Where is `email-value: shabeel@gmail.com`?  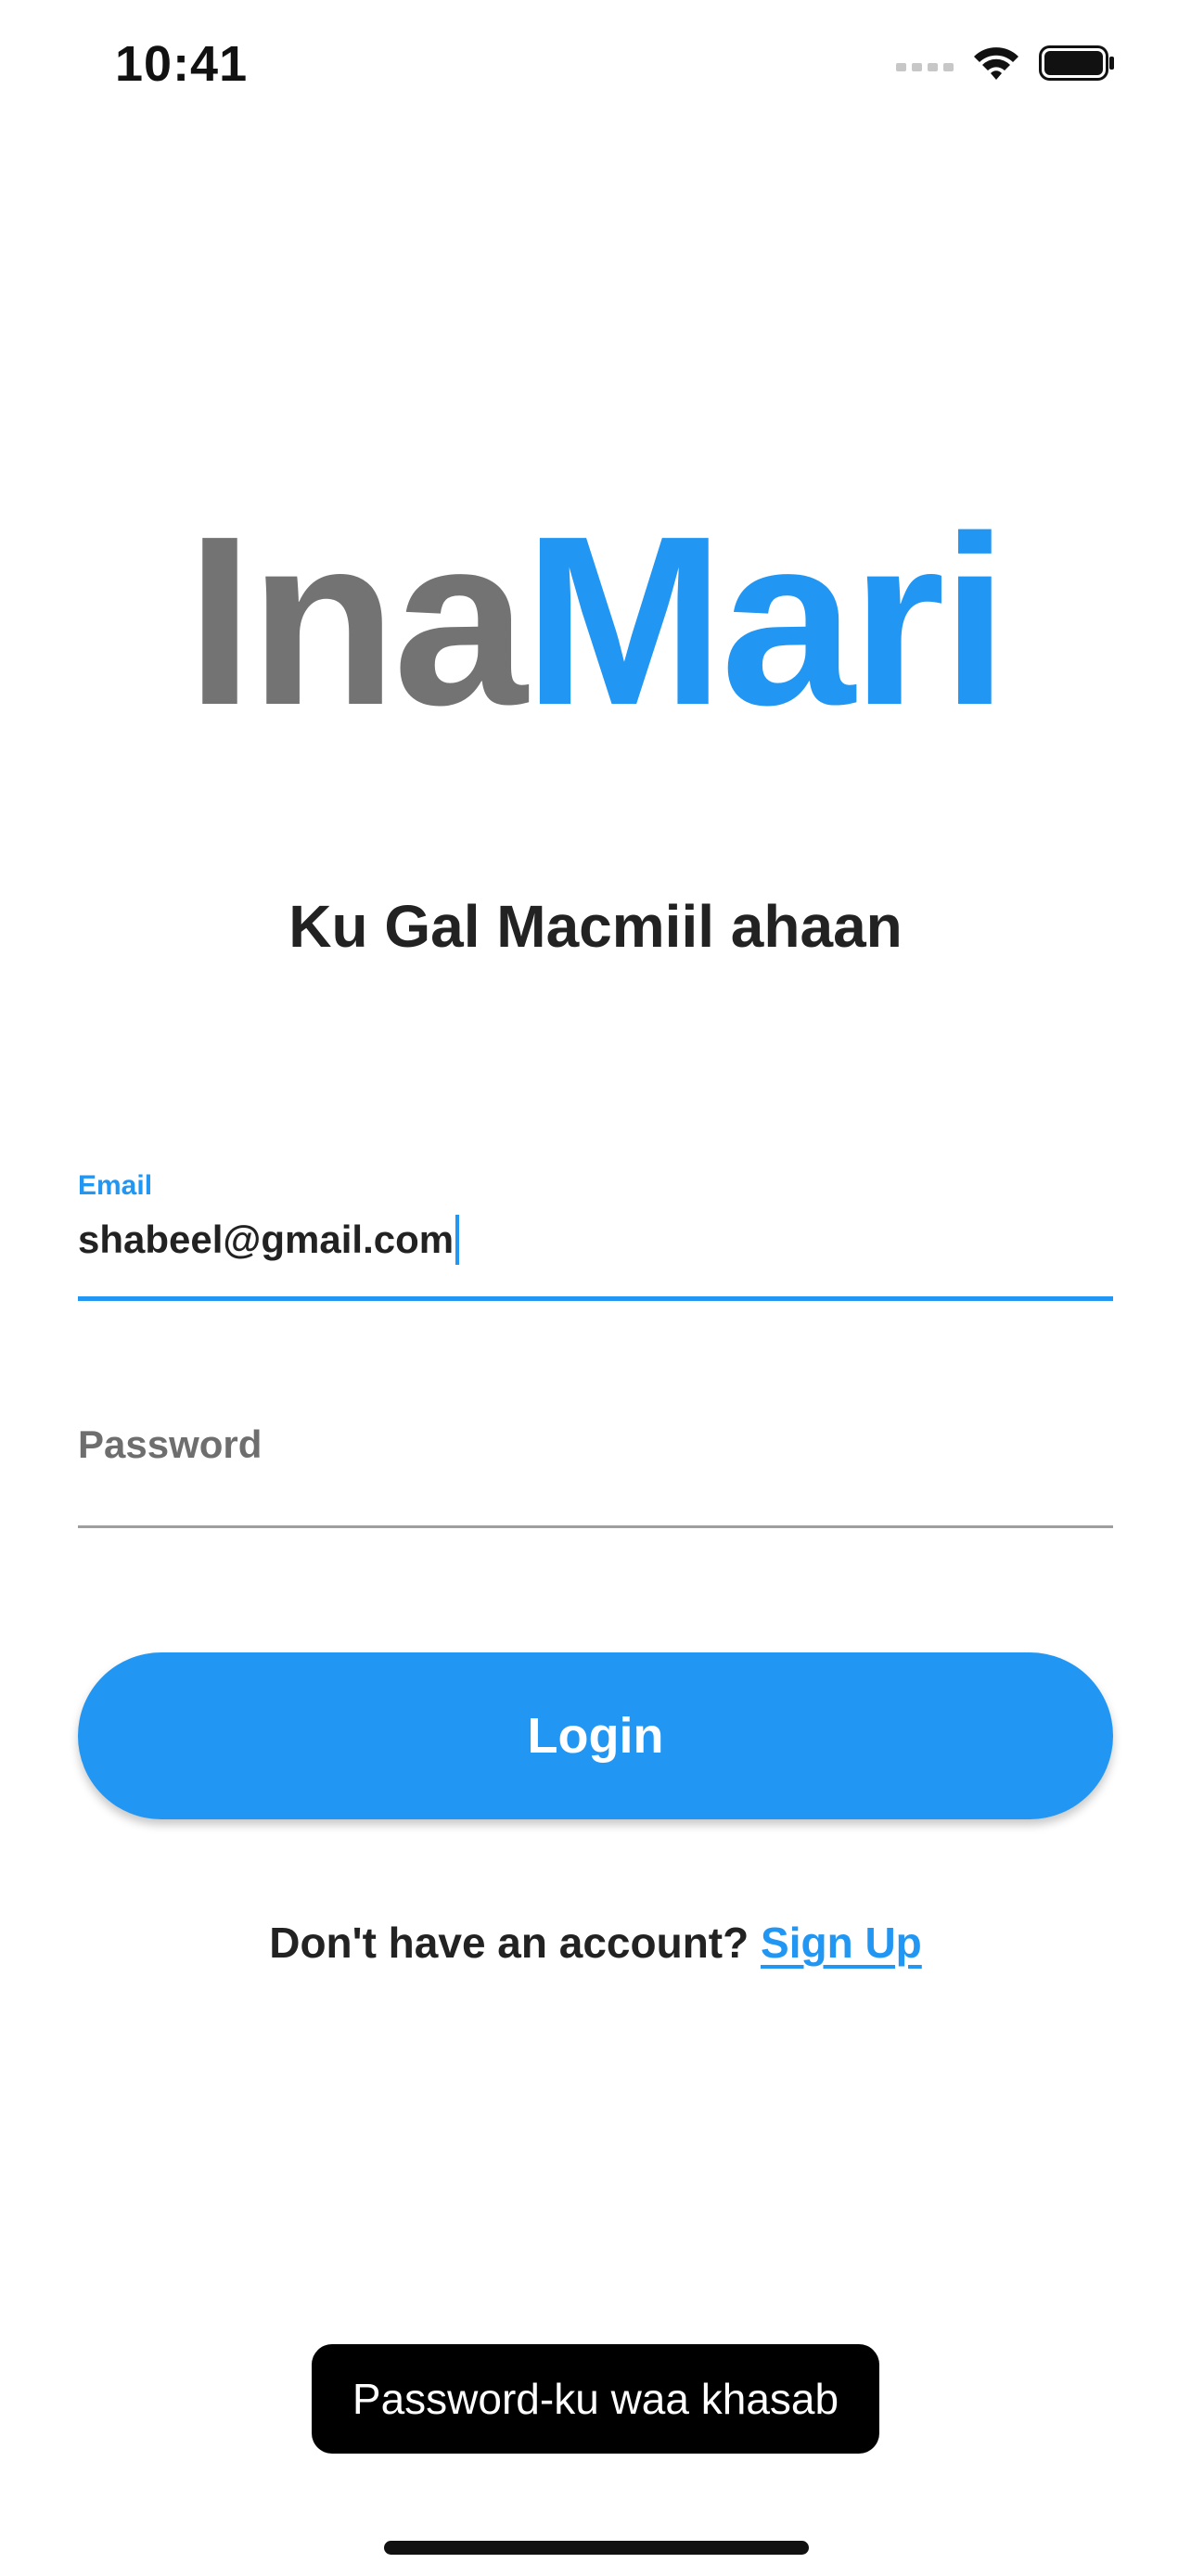 email-value: shabeel@gmail.com is located at coordinates (266, 1239).